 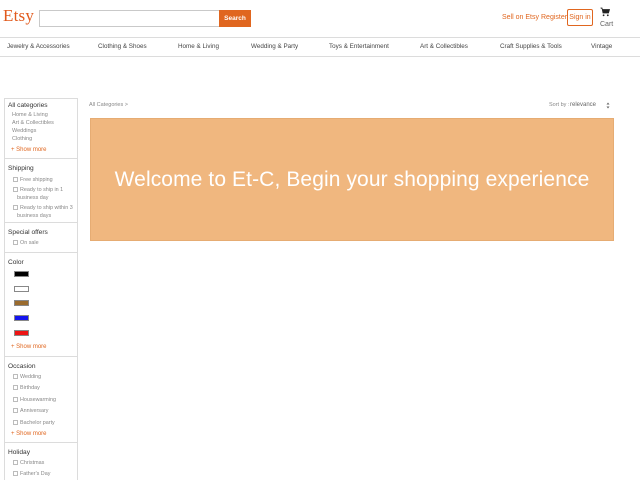 I want to click on checkbox-label: Ready to ship within 3 business days, so click(x=45, y=212).